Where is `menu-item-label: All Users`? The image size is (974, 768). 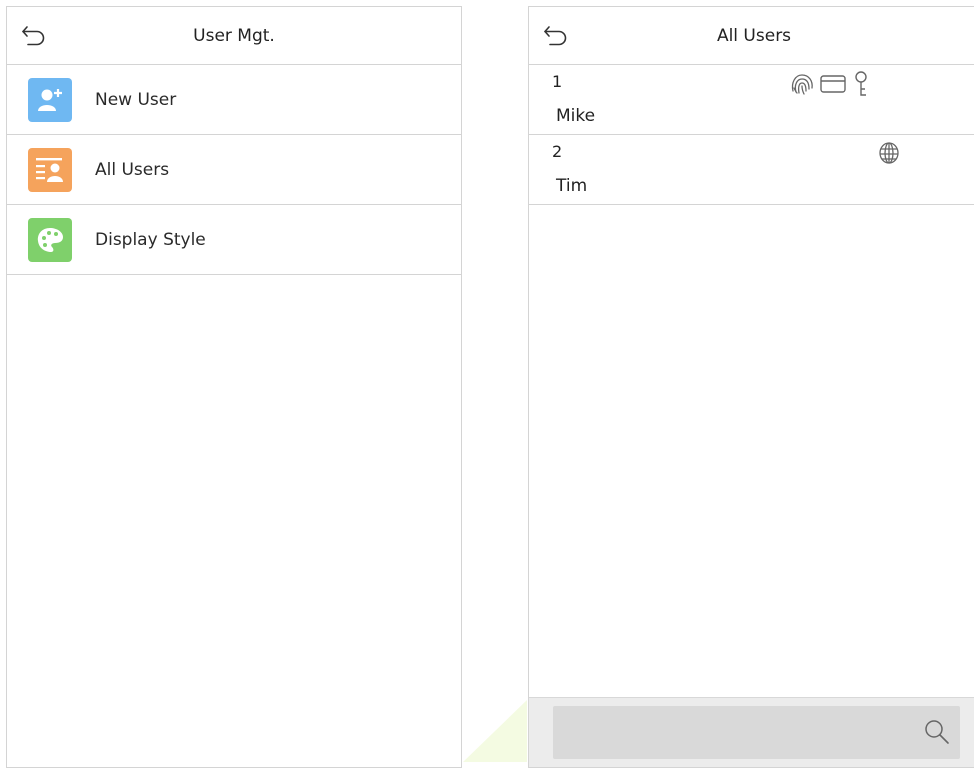
menu-item-label: All Users is located at coordinates (132, 169).